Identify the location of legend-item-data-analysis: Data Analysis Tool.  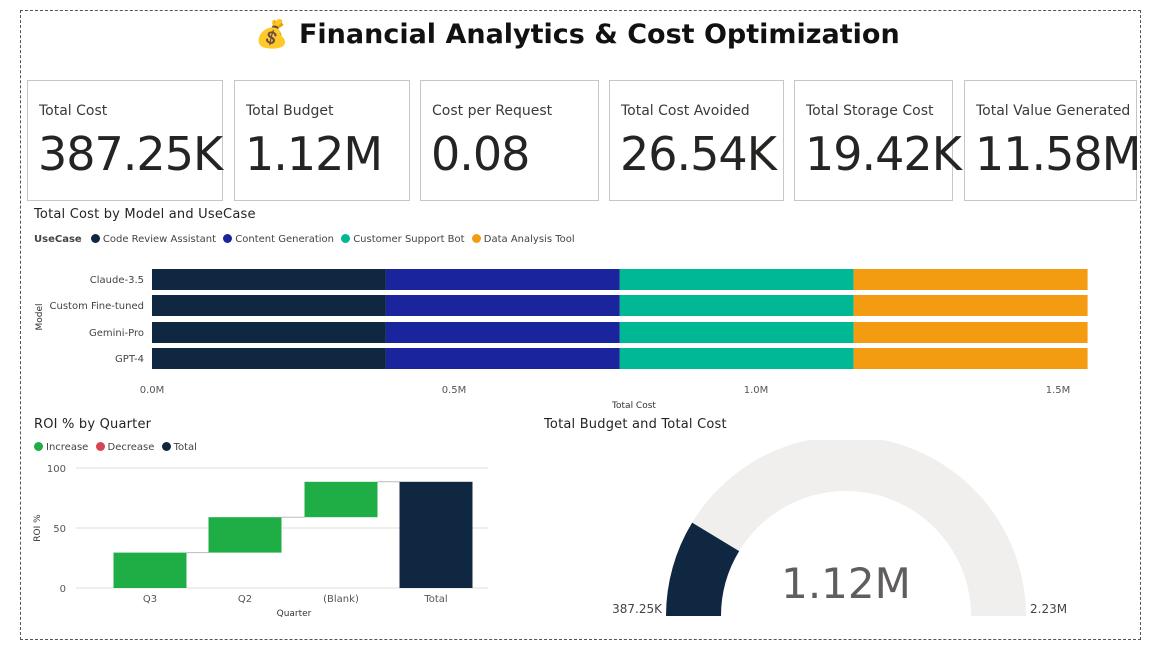
(523, 239).